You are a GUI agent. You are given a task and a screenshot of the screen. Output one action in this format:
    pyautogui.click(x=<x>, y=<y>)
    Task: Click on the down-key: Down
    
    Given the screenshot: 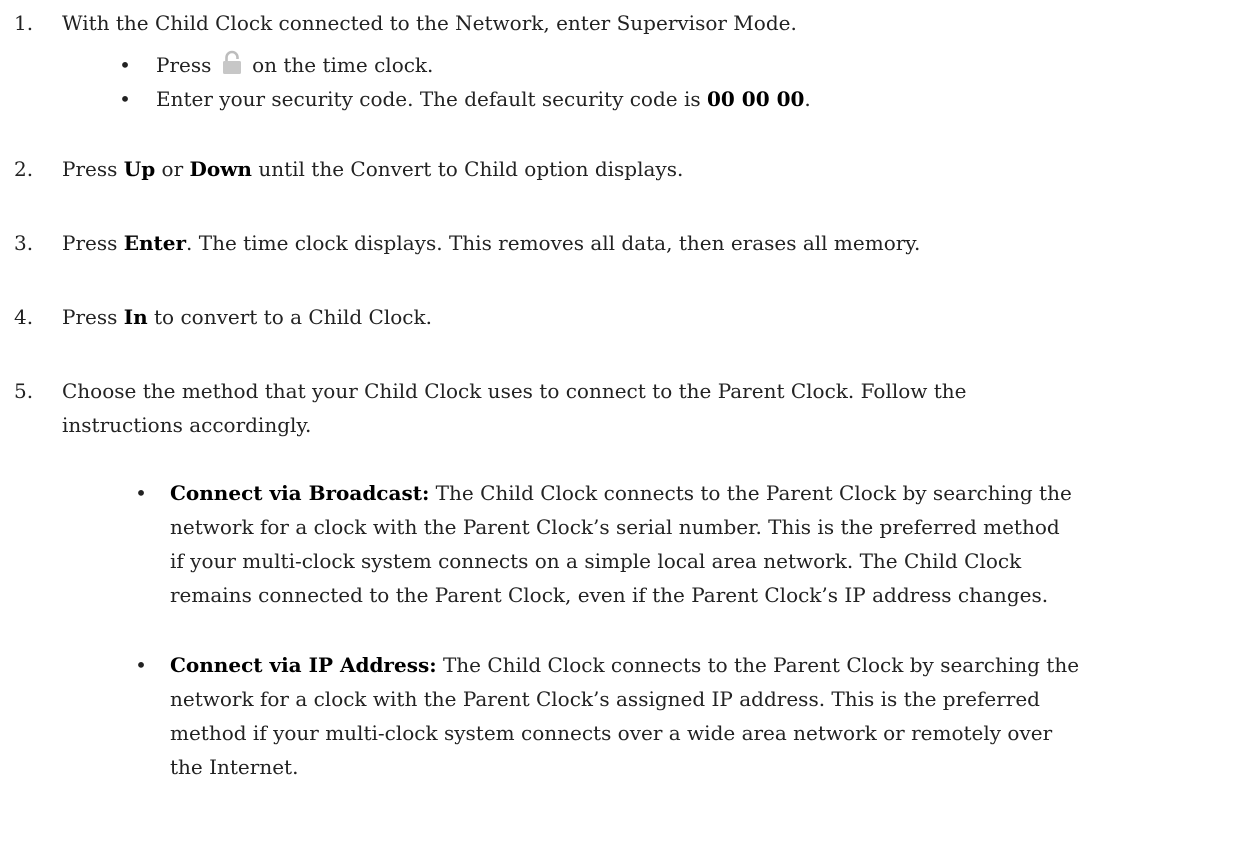 What is the action you would take?
    pyautogui.click(x=220, y=169)
    